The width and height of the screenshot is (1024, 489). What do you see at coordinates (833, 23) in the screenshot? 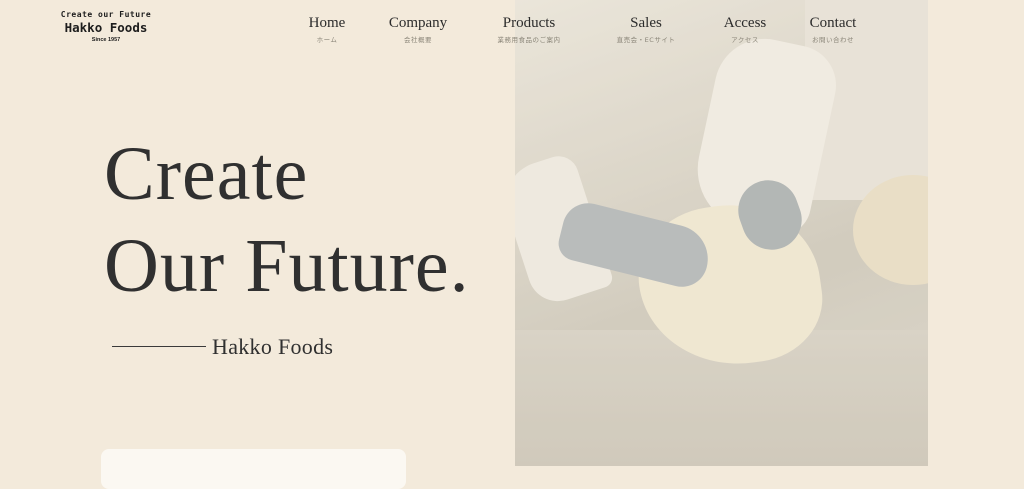
I see `nav-label: Contact` at bounding box center [833, 23].